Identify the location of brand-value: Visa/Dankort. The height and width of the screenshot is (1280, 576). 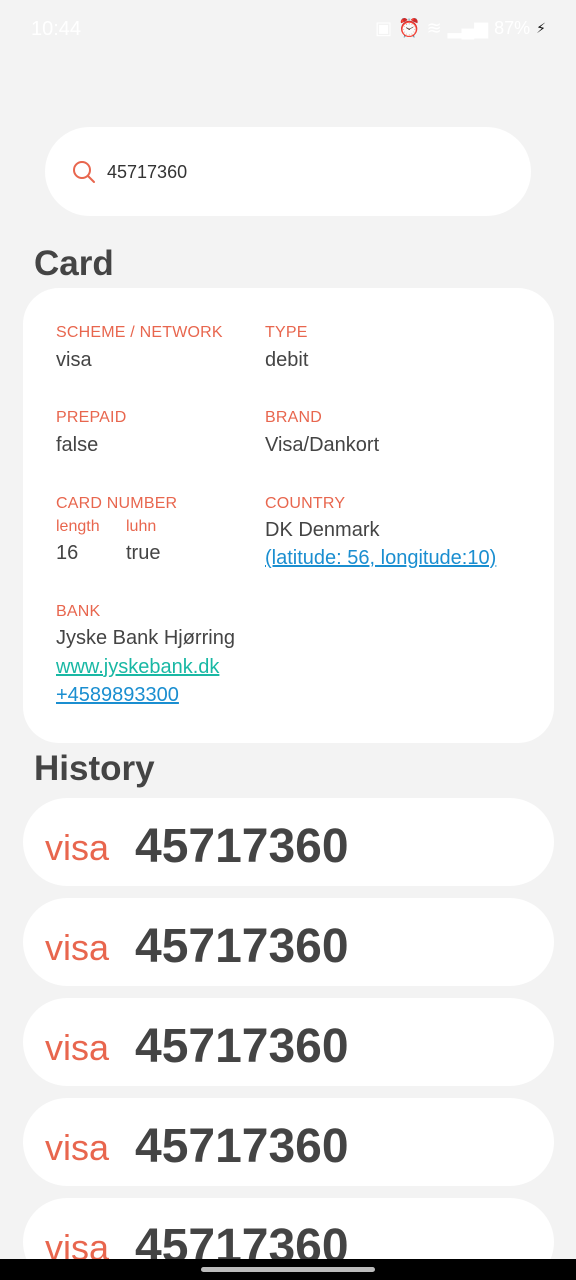
(322, 445).